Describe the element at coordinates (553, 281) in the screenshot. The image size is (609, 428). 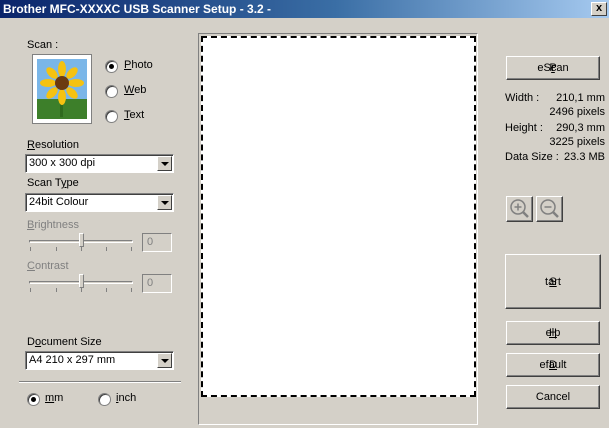
I see `start-button: Start` at that location.